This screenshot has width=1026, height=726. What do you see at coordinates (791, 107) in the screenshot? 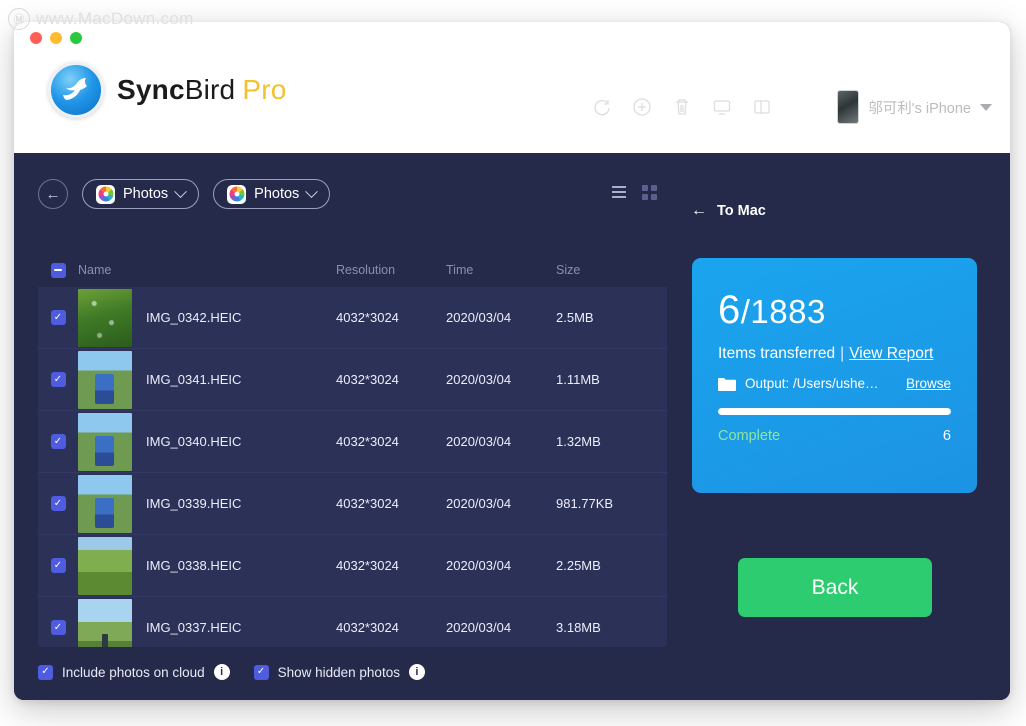
I see `header-toolbar: 邬可利's iPhone` at bounding box center [791, 107].